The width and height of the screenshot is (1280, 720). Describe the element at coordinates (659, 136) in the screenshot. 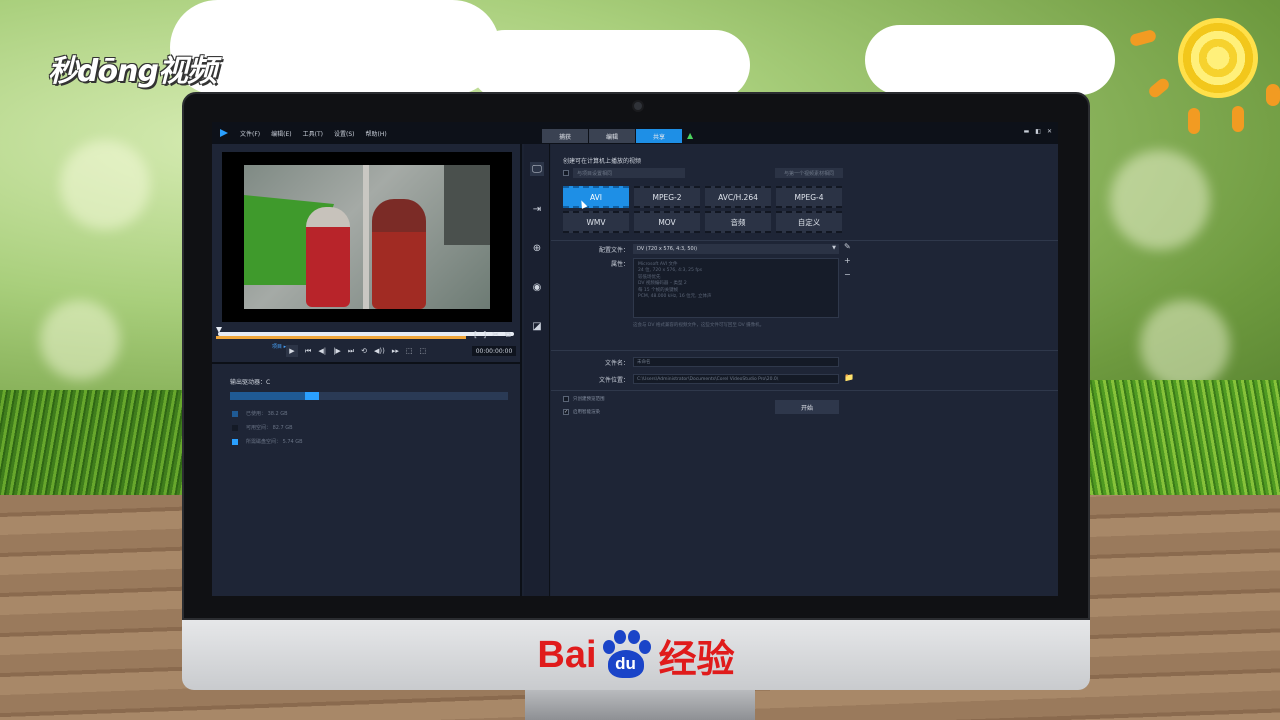

I see `tab-share: 共享` at that location.